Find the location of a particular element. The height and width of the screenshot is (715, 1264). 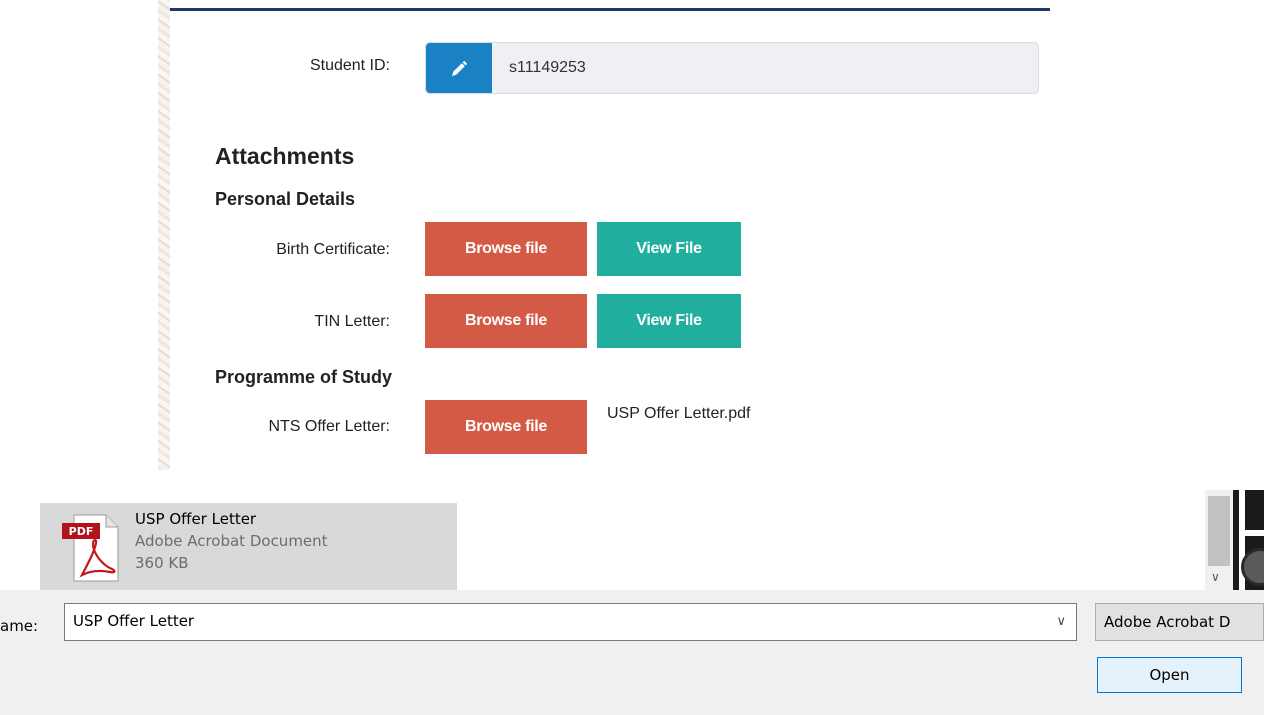

student-id-label: Student ID: is located at coordinates (349, 65).